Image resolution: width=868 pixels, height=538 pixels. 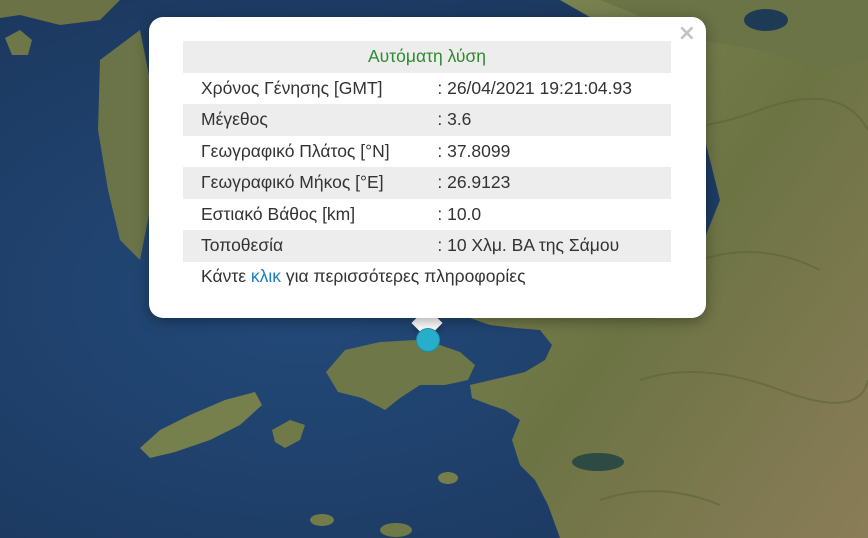 I want to click on row-value: : 26/04/2021 19:21:04.93, so click(x=534, y=87).